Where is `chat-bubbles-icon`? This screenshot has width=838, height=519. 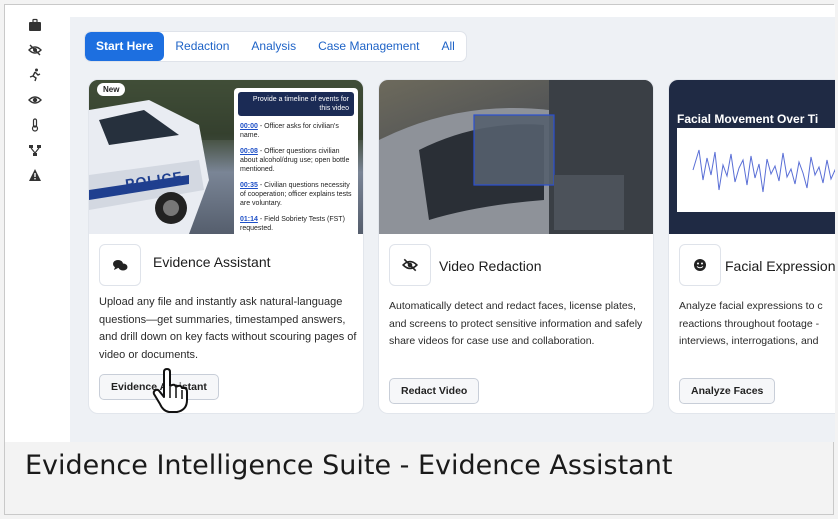 chat-bubbles-icon is located at coordinates (120, 265).